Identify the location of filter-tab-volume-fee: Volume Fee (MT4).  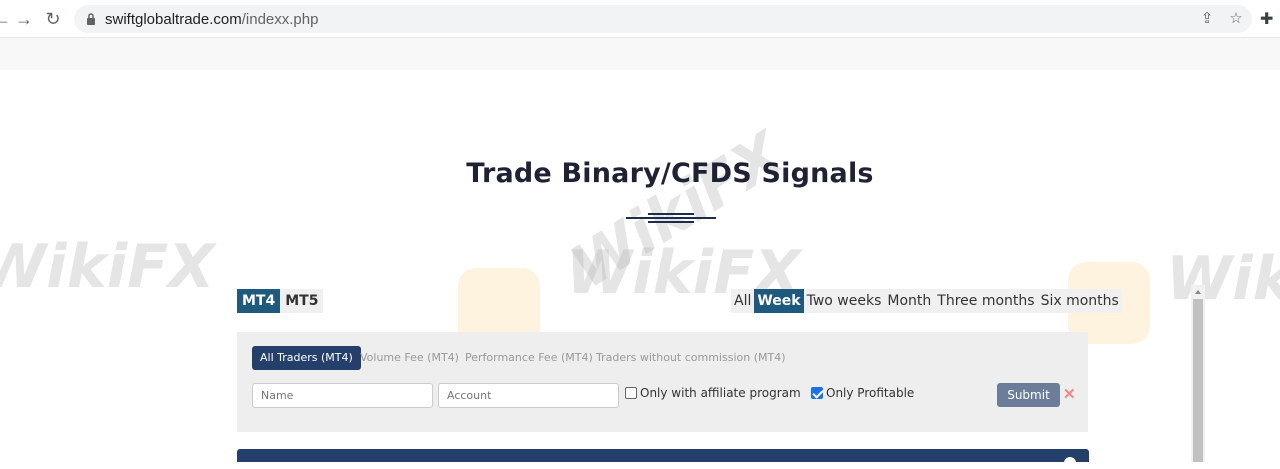
(409, 358).